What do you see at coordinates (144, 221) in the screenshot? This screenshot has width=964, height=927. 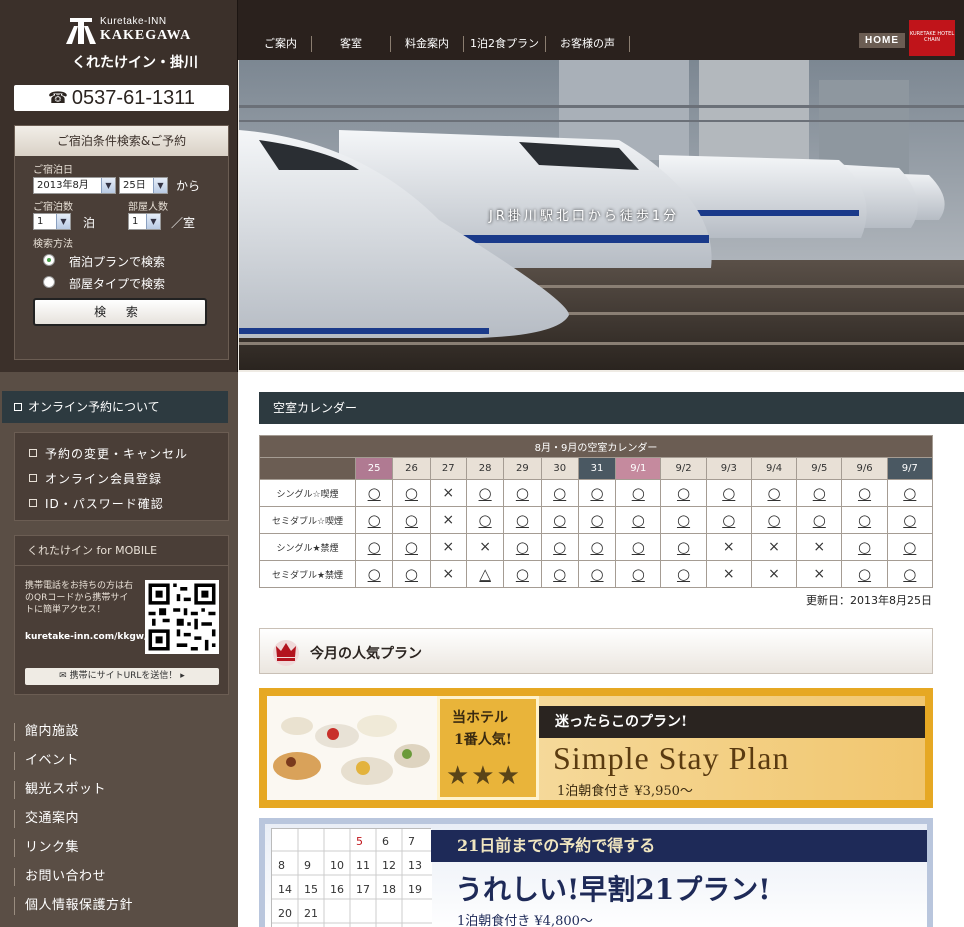 I see `people-select: 1 ▼` at bounding box center [144, 221].